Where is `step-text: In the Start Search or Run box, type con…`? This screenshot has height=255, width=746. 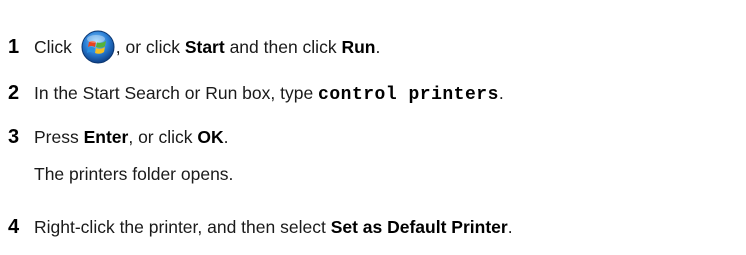
step-text: In the Start Search or Run box, type con… is located at coordinates (269, 94).